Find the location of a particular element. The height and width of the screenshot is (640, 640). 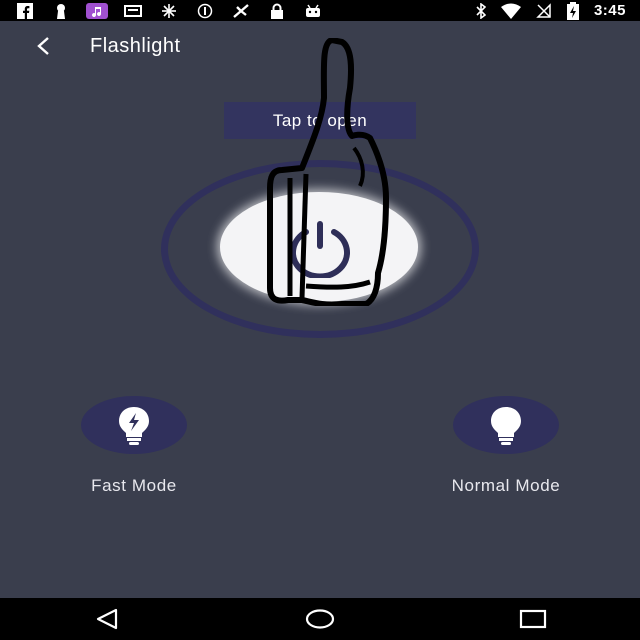

home-circle-icon is located at coordinates (320, 619).